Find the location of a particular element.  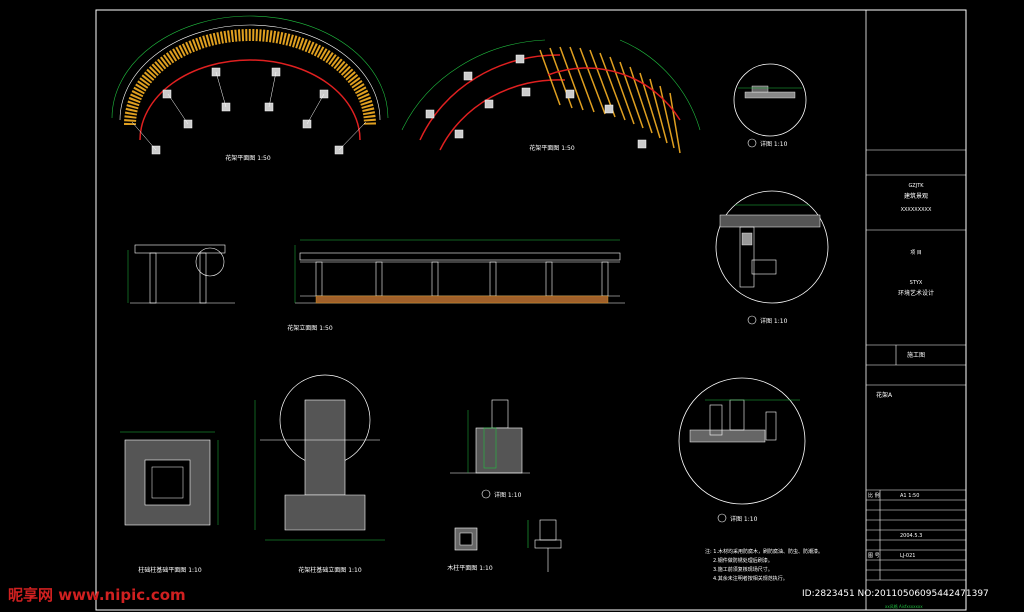

sheet-label: 图 号 is located at coordinates (874, 556).